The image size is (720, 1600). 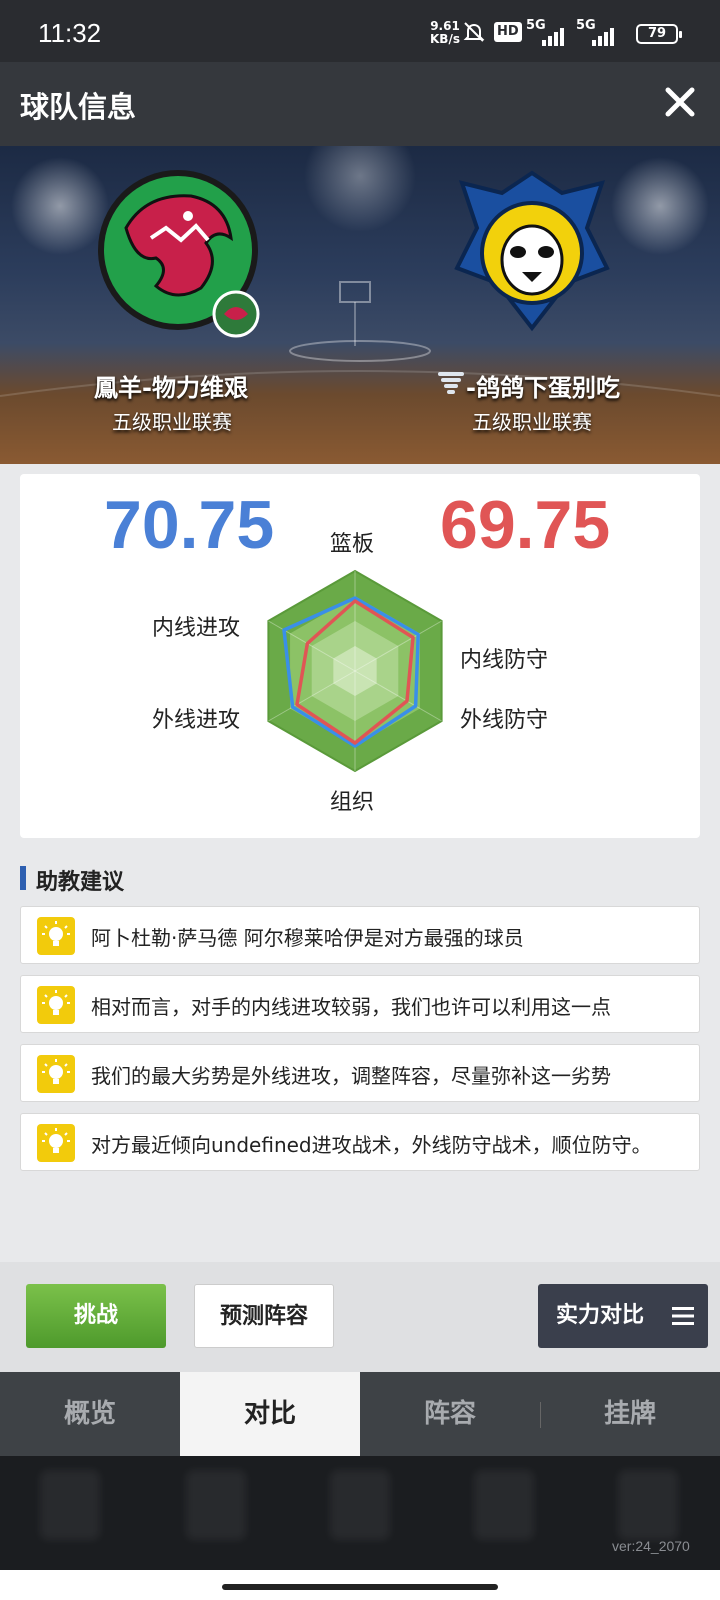 I want to click on strength-compare-label: 实力对比, so click(x=600, y=1315).